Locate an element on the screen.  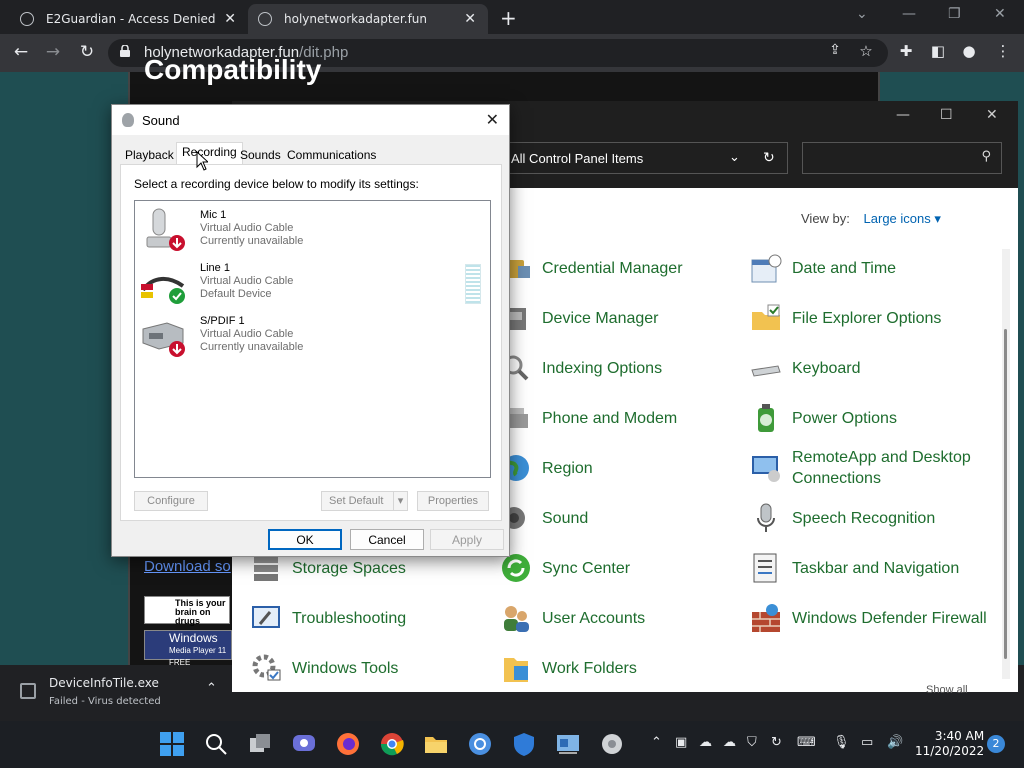
reload-button: ↻ is located at coordinates (87, 52).